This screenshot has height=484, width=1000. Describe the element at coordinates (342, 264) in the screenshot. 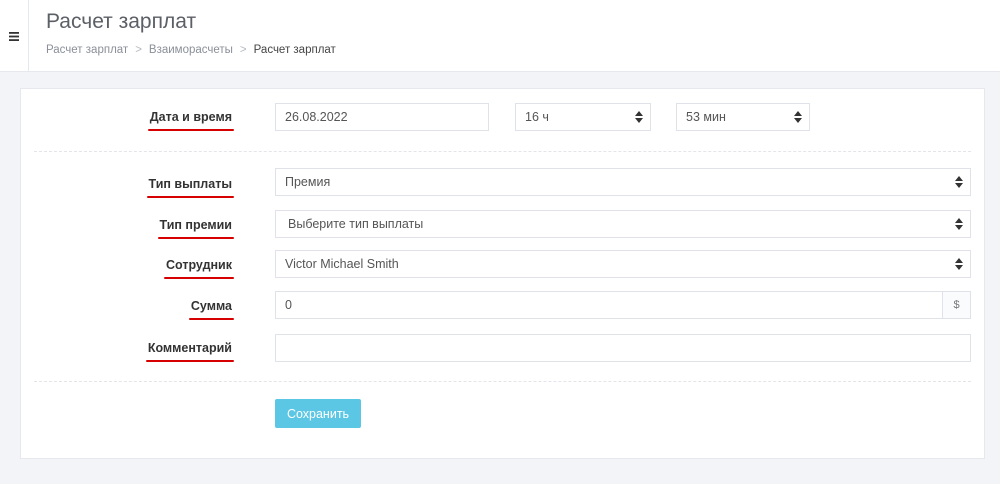

I see `employee-value: Victor Michael Smith` at that location.